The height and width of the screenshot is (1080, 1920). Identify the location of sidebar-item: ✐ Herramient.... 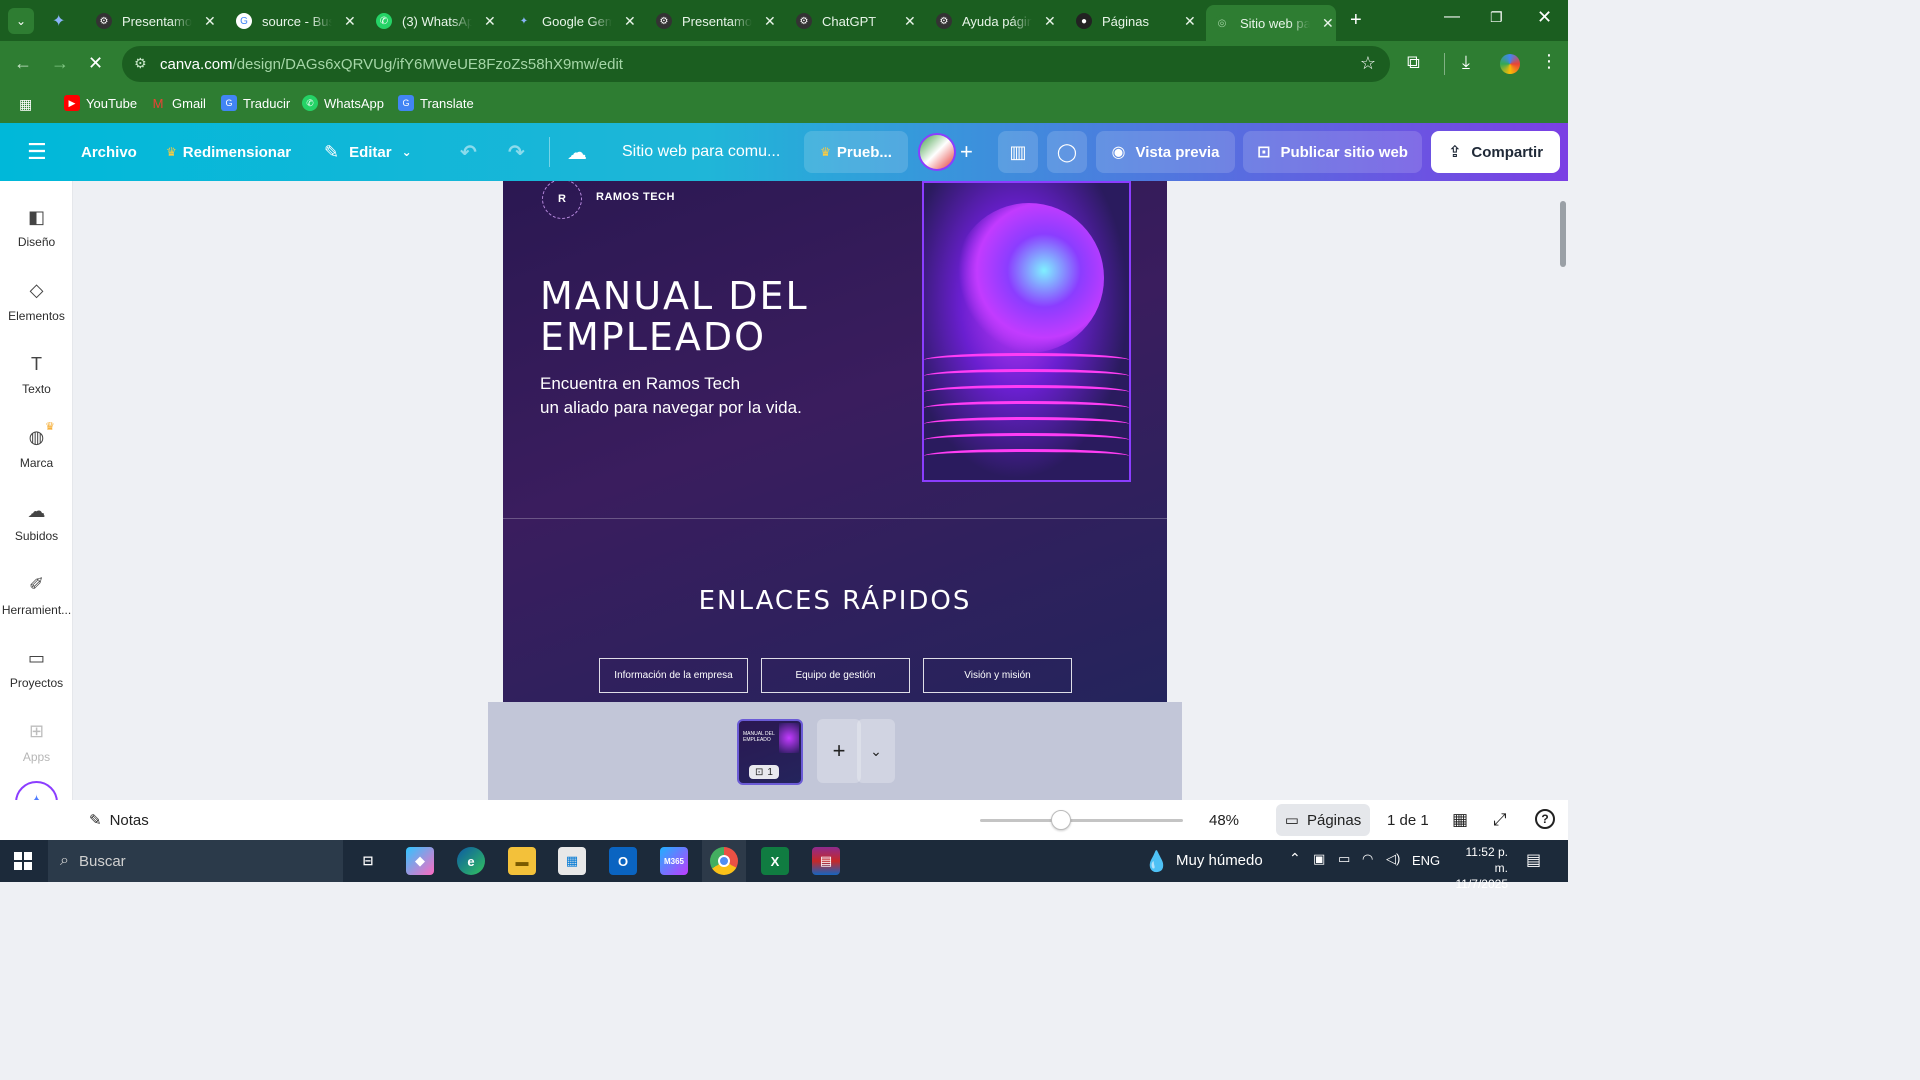
(36, 595).